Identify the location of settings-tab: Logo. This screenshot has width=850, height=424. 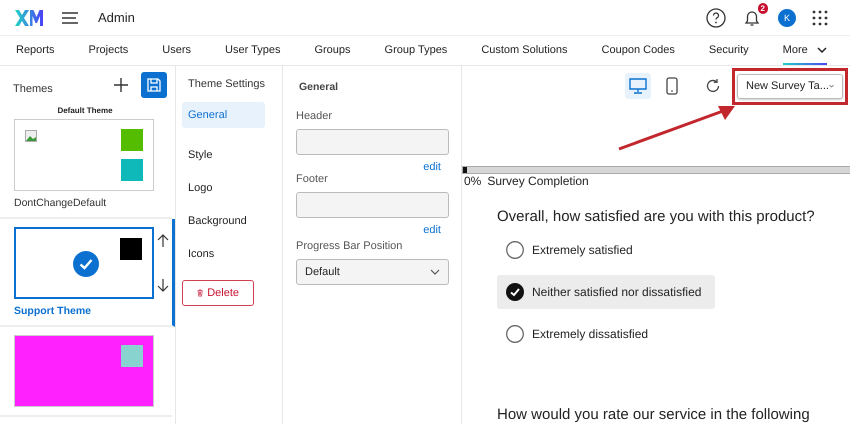
(223, 188).